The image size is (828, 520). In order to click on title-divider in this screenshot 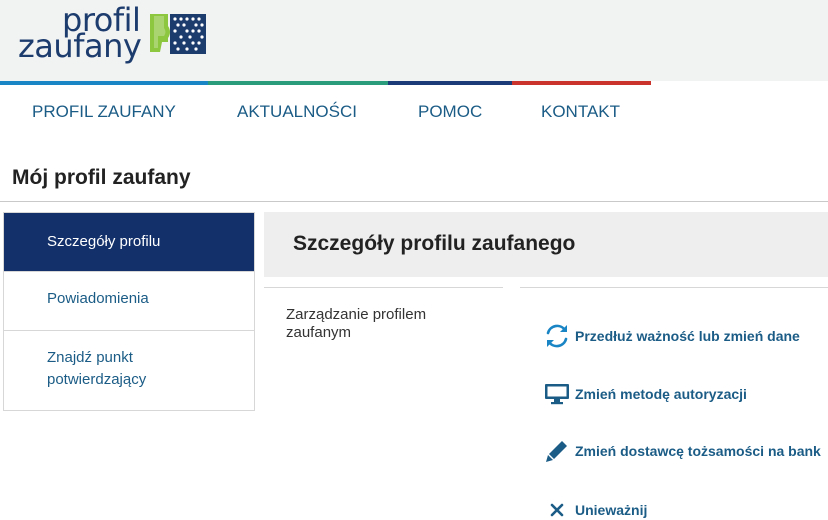, I will do `click(414, 201)`.